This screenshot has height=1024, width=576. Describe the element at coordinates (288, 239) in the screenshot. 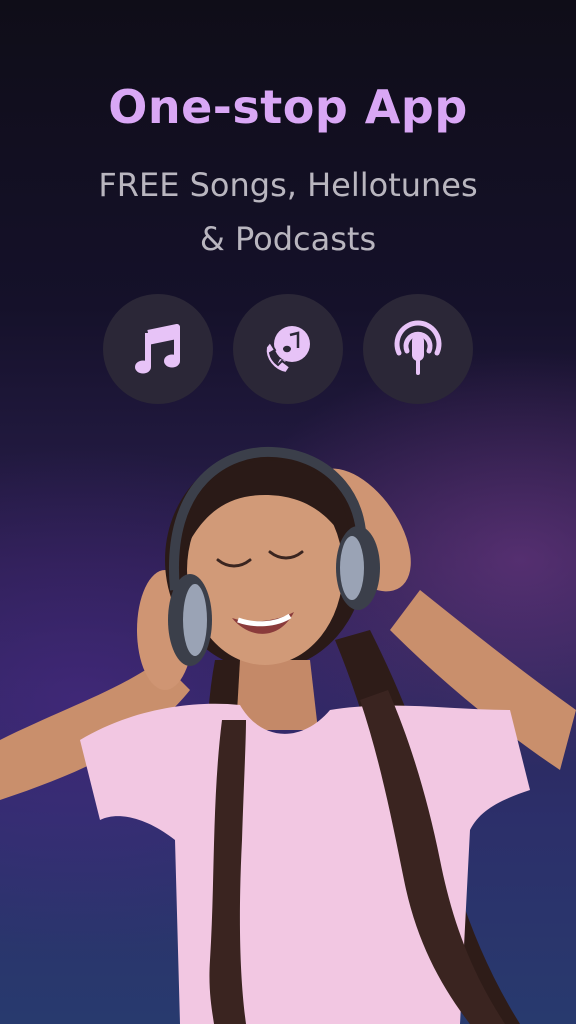

I see `onboarding-subtitle-line2: & Podcasts` at that location.